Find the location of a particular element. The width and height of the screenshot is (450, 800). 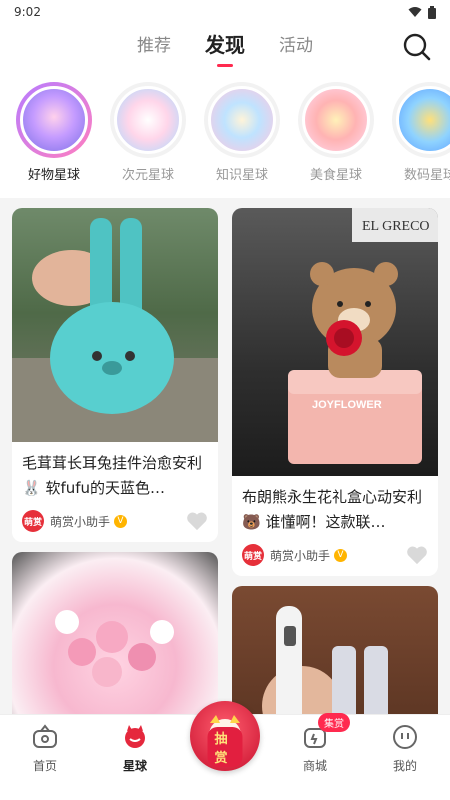

nav-profile: 我的 is located at coordinates (405, 748).